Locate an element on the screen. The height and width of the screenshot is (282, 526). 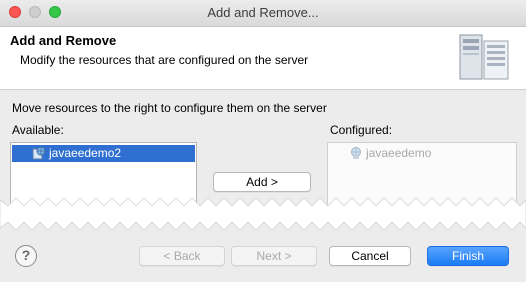
configured-item-label: javaeedemo is located at coordinates (399, 153).